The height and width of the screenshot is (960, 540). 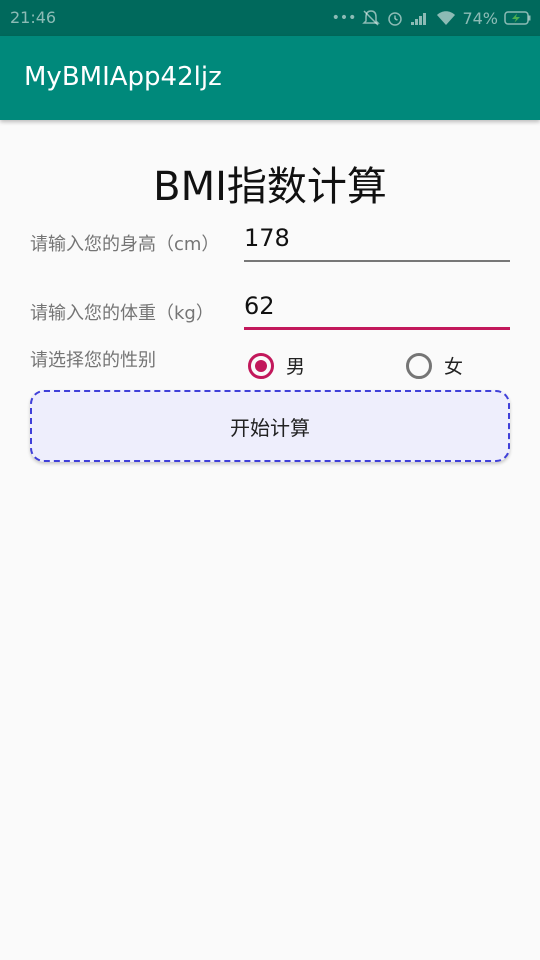 I want to click on calculate-button: 开始计算, so click(x=270, y=426).